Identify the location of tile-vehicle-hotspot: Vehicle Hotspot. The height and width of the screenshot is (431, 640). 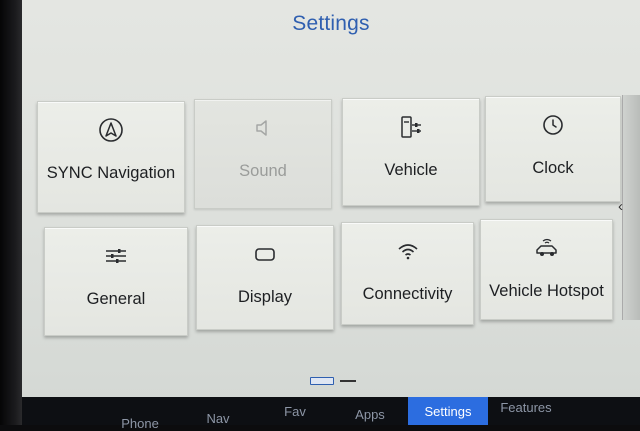
(546, 269).